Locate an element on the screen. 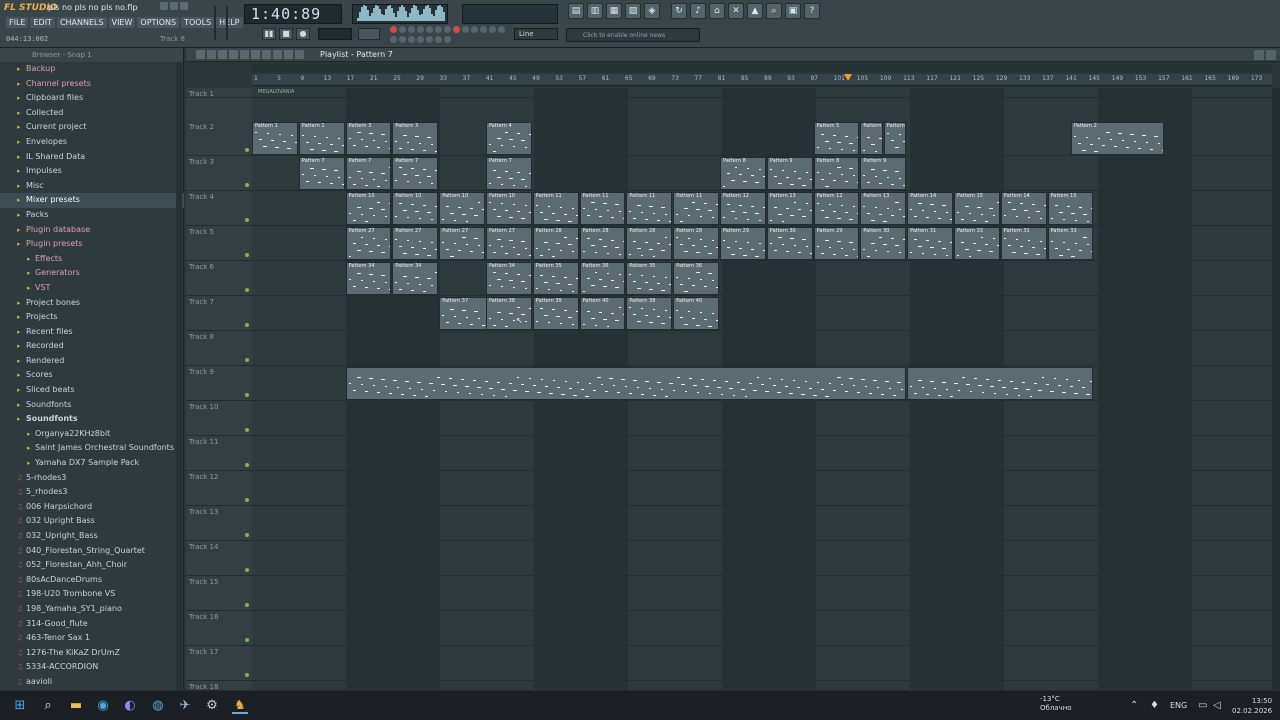 The width and height of the screenshot is (1280, 720). browser-item: Recent files is located at coordinates (92, 332).